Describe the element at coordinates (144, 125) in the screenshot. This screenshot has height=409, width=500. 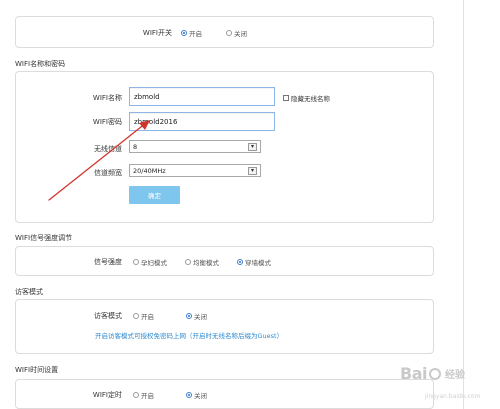
I see `annotation-arrow-head` at that location.